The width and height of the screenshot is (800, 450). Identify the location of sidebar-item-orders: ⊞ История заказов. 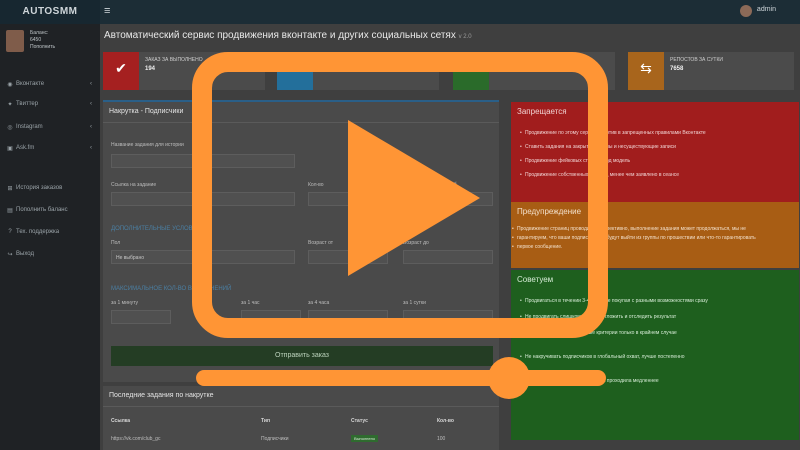
(50, 191).